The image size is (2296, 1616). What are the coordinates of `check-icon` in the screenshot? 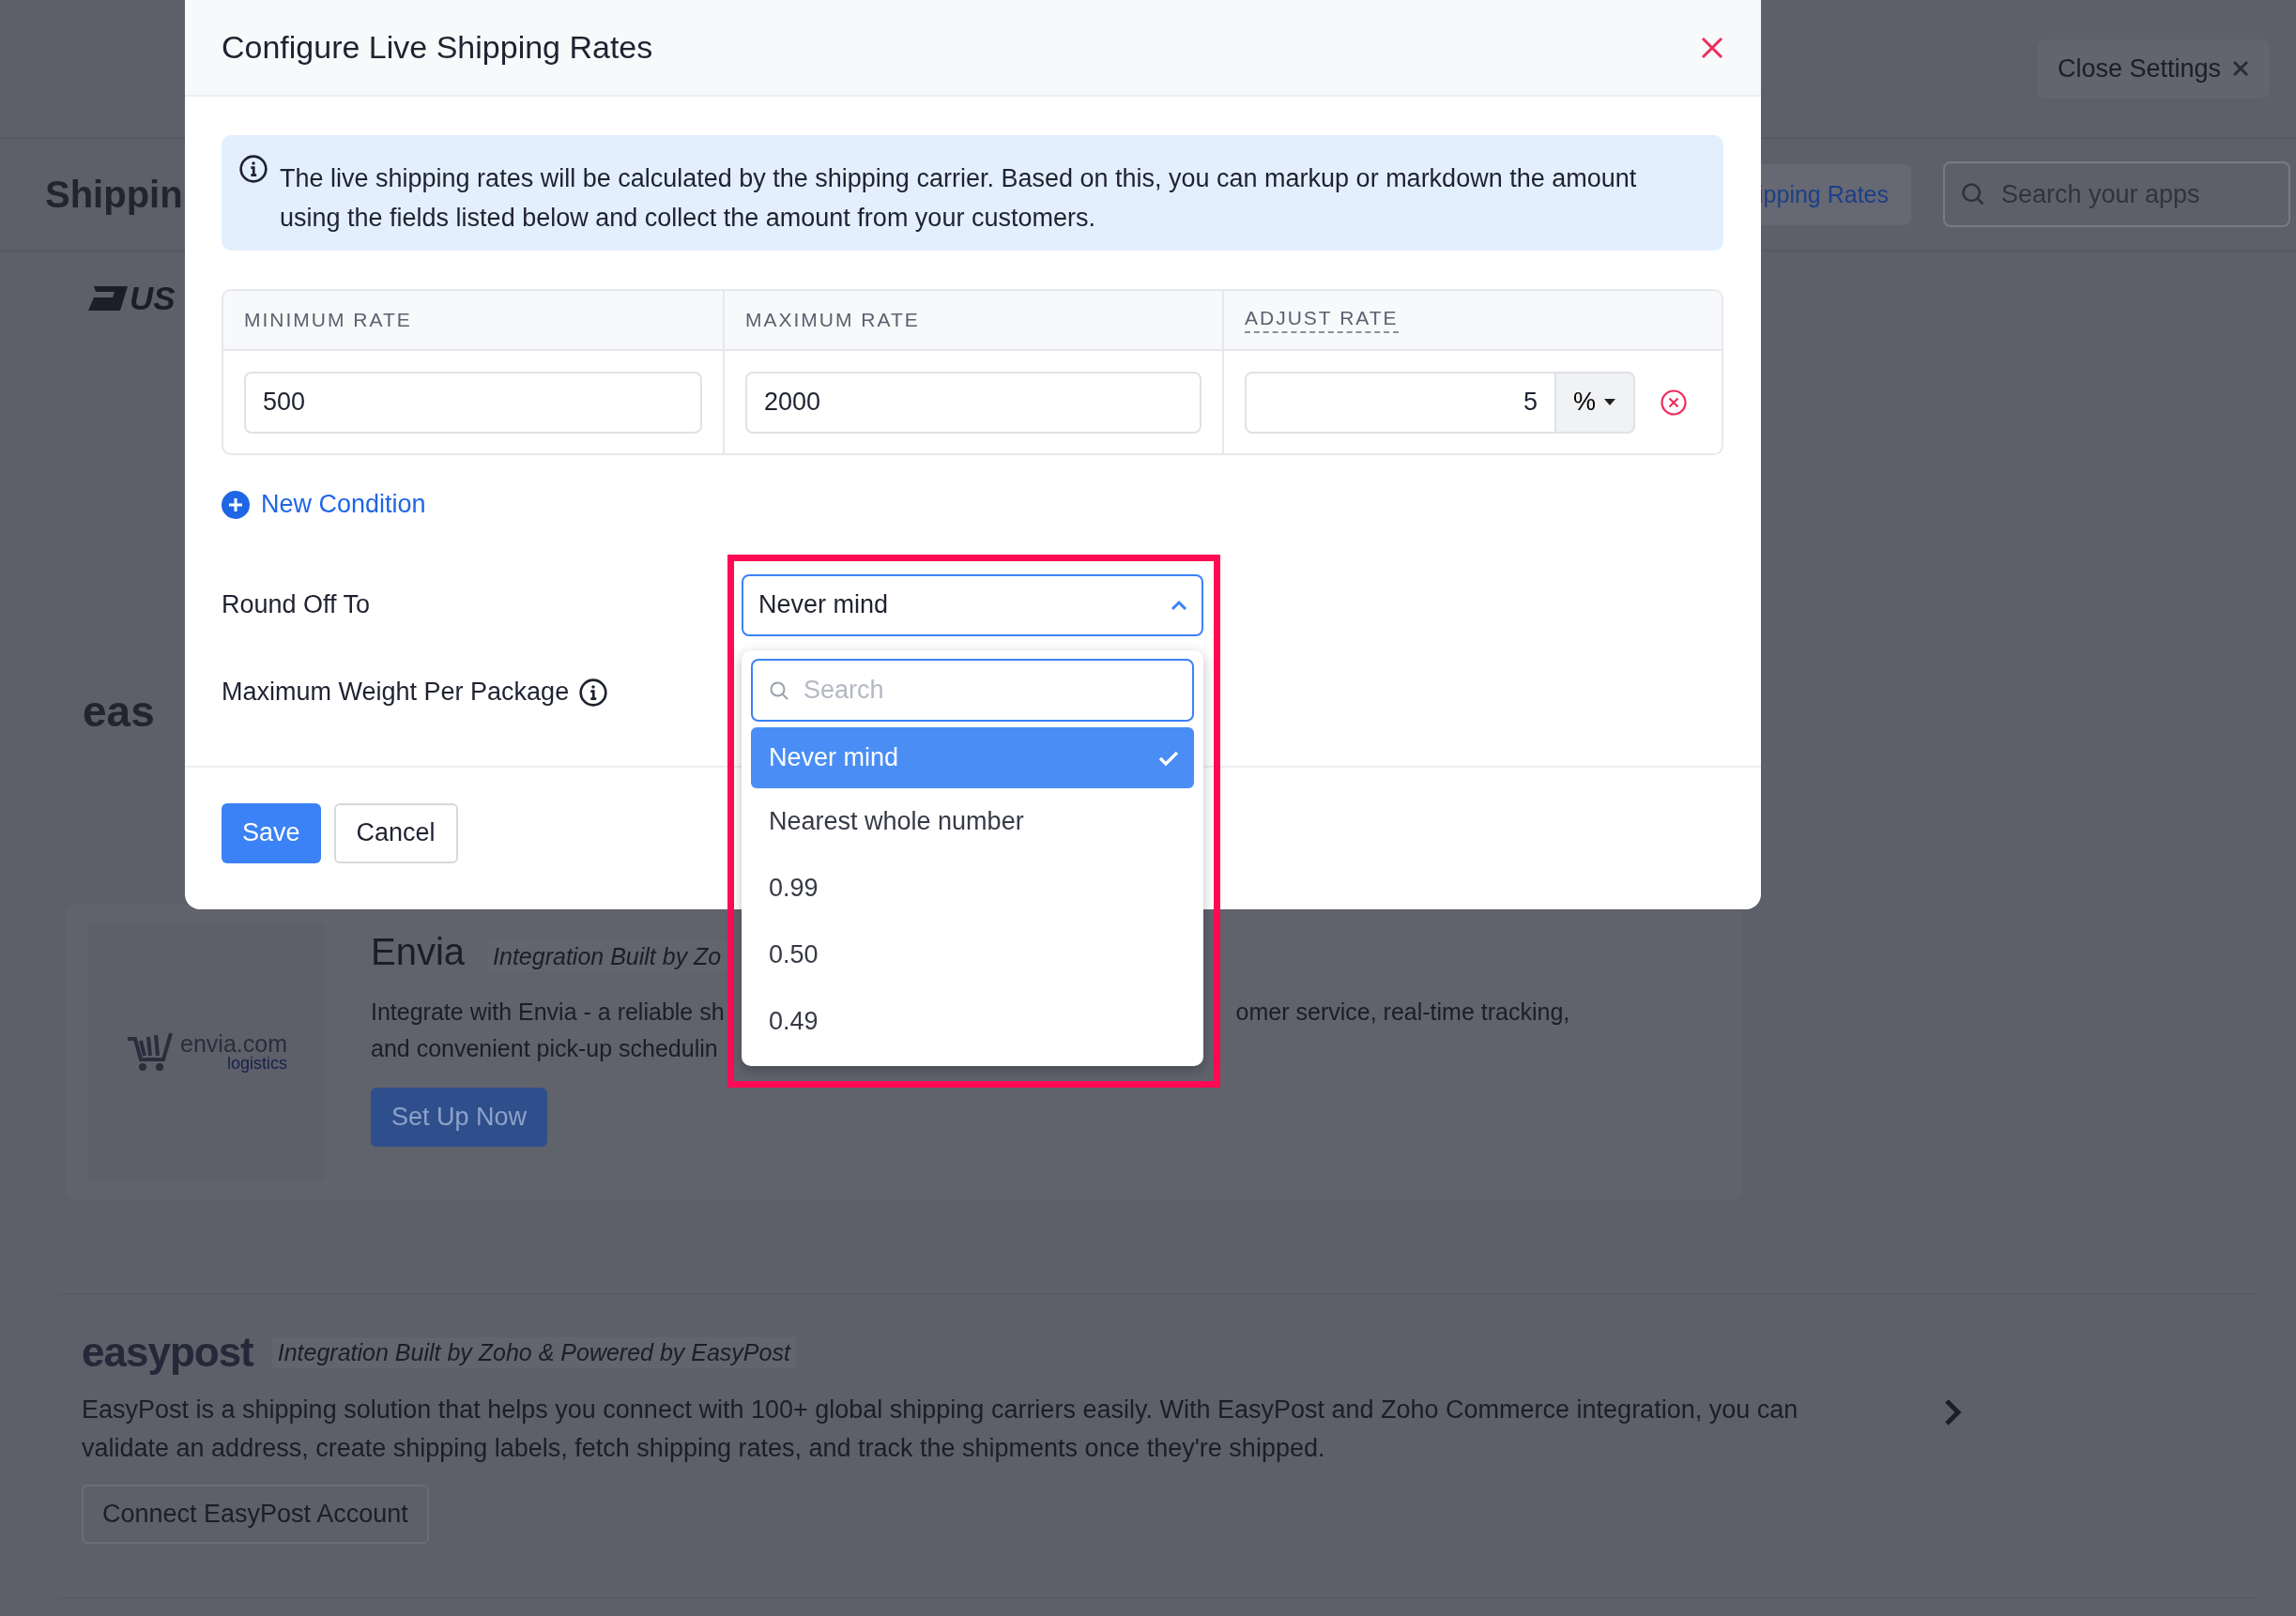 It's located at (1168, 758).